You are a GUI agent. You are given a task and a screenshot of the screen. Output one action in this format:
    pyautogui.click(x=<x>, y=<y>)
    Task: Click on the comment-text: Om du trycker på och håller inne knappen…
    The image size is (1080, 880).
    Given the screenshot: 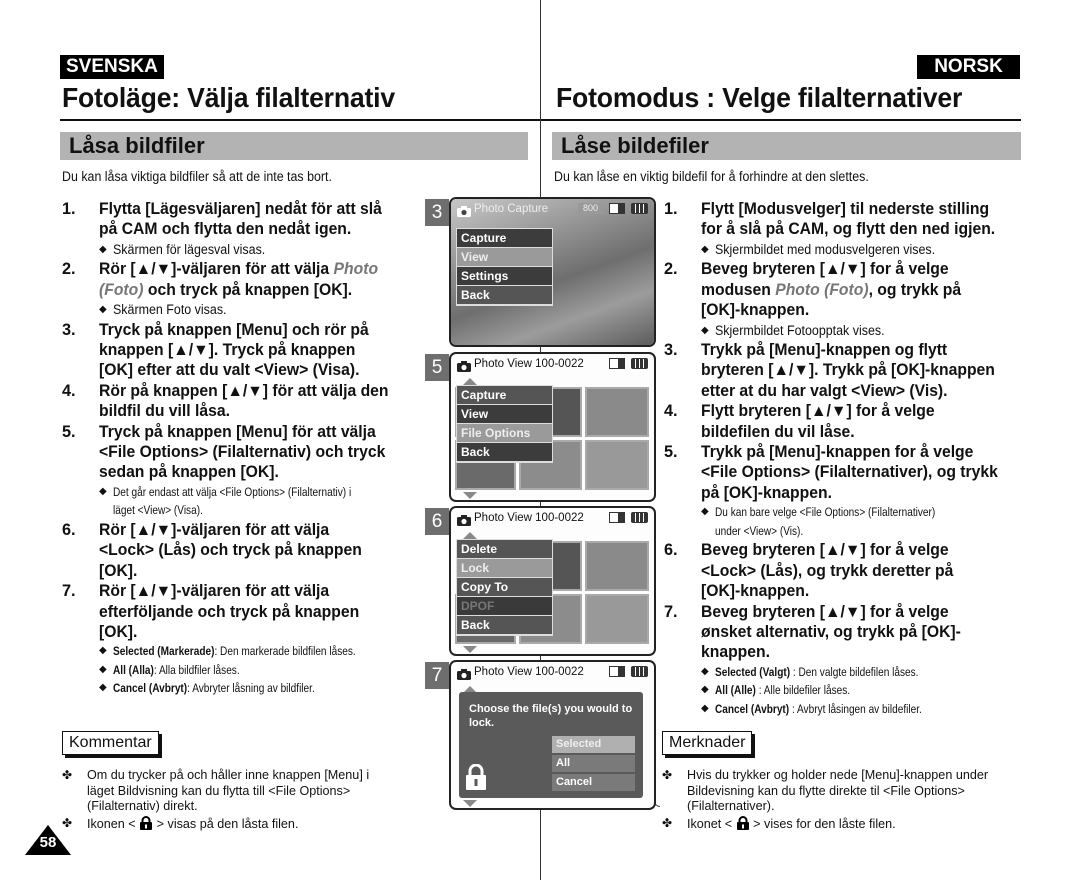 What is the action you would take?
    pyautogui.click(x=228, y=790)
    